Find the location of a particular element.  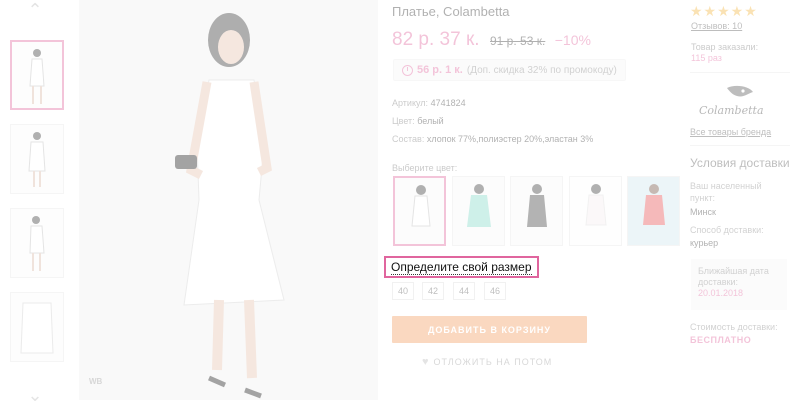

promo-note: (Доп. скидка 32% по промокоду) is located at coordinates (541, 70).